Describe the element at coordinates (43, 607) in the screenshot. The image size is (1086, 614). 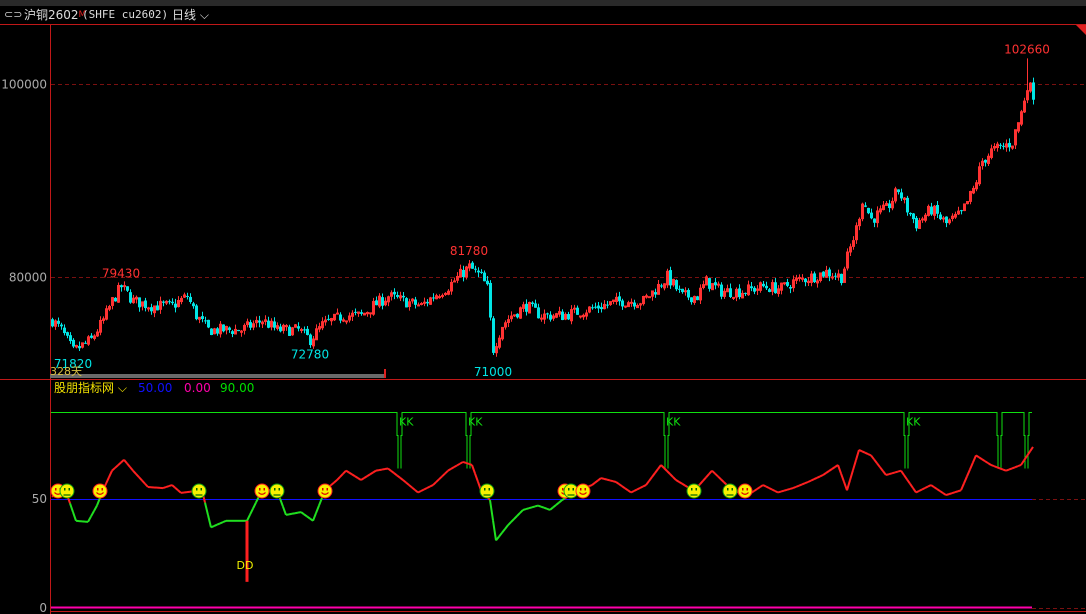
I see `indicator-y-tick: 0` at that location.